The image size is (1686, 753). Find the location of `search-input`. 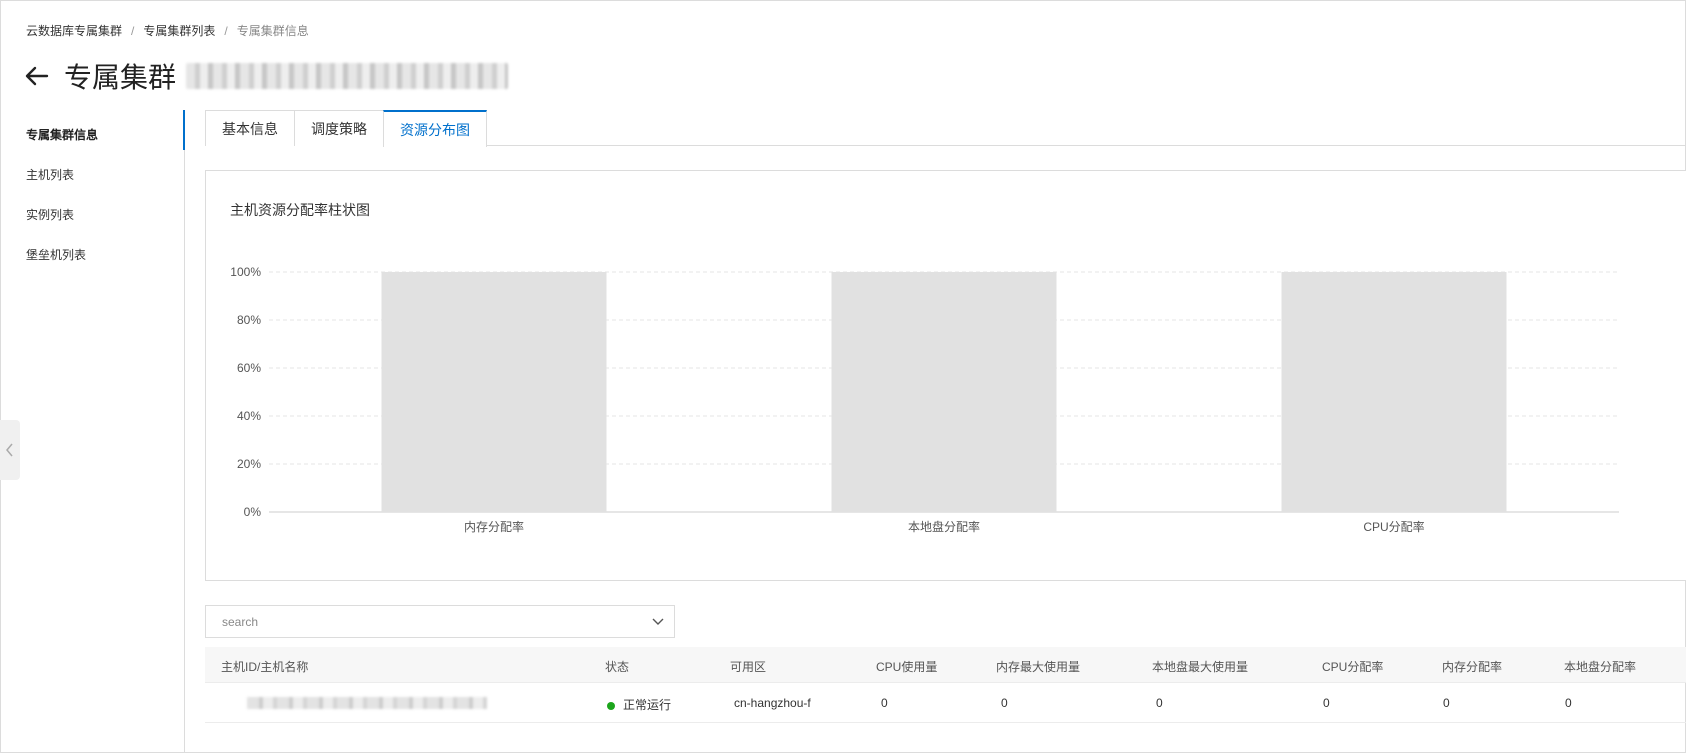

search-input is located at coordinates (412, 621).